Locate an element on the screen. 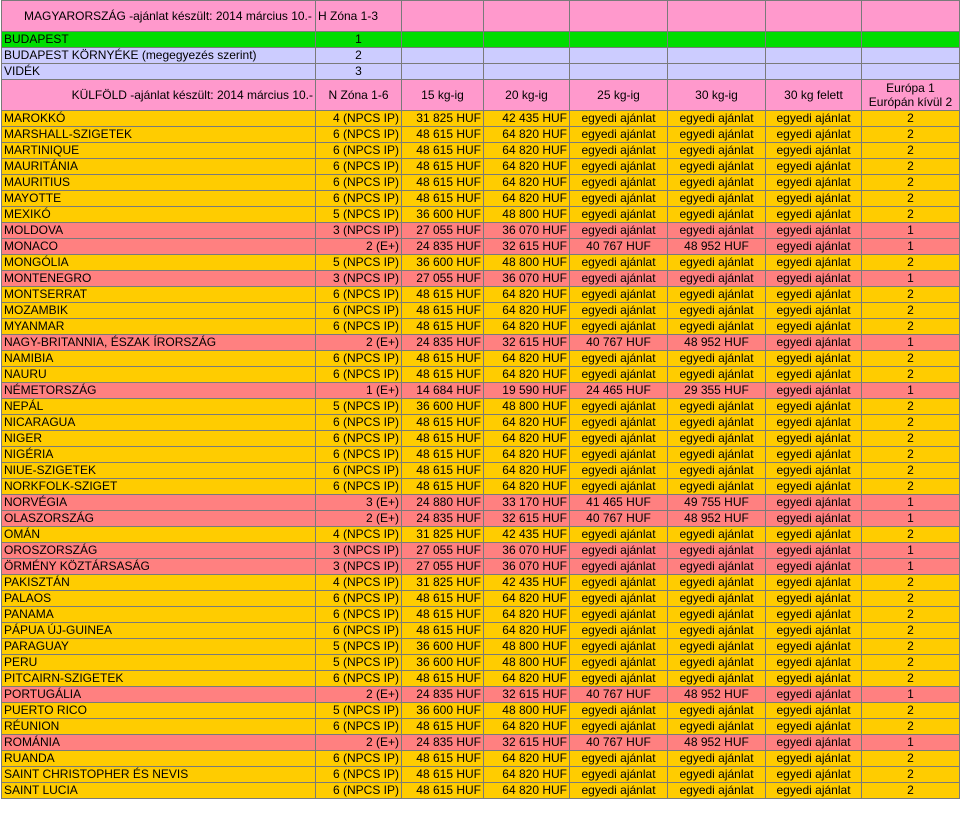  price-15kg: 27 055 HUF is located at coordinates (442, 566).